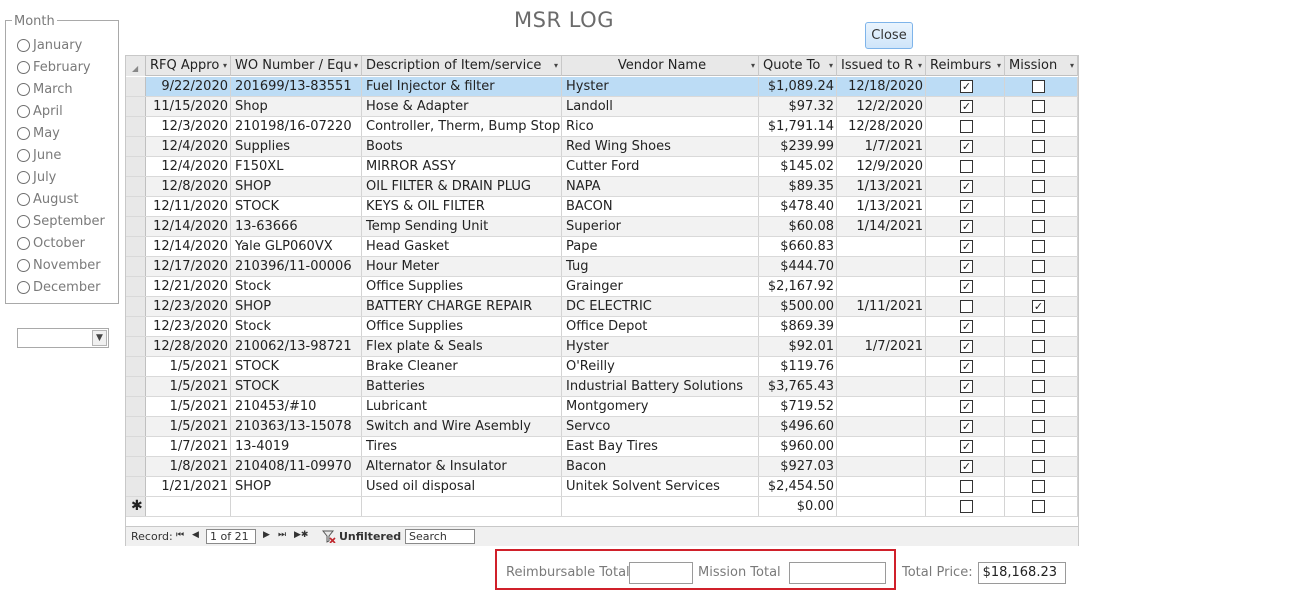 The width and height of the screenshot is (1310, 591). I want to click on cell-vendor-name: Bacon, so click(660, 466).